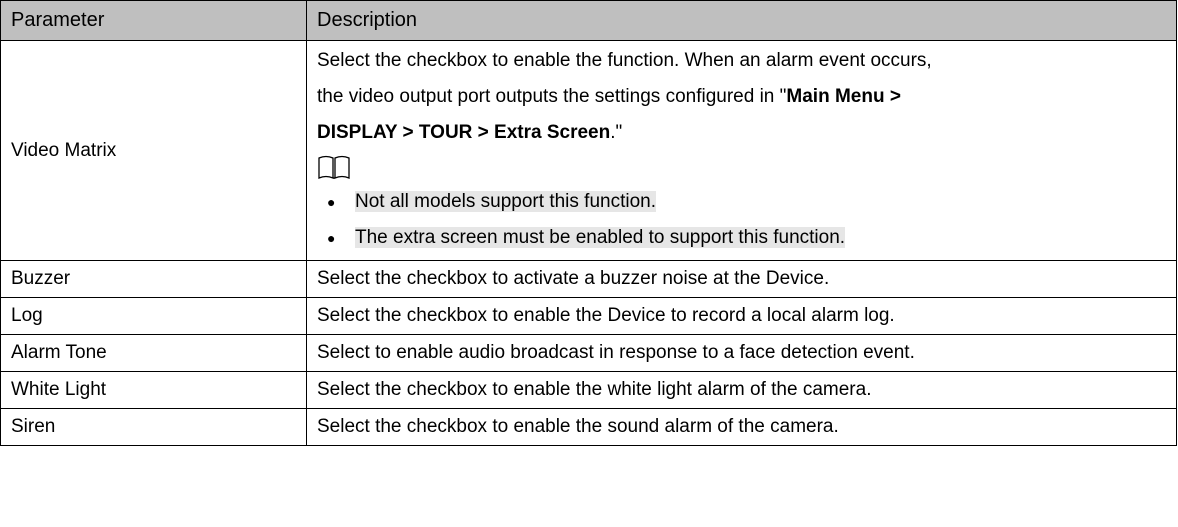 The height and width of the screenshot is (527, 1178). Describe the element at coordinates (334, 167) in the screenshot. I see `book-icon` at that location.